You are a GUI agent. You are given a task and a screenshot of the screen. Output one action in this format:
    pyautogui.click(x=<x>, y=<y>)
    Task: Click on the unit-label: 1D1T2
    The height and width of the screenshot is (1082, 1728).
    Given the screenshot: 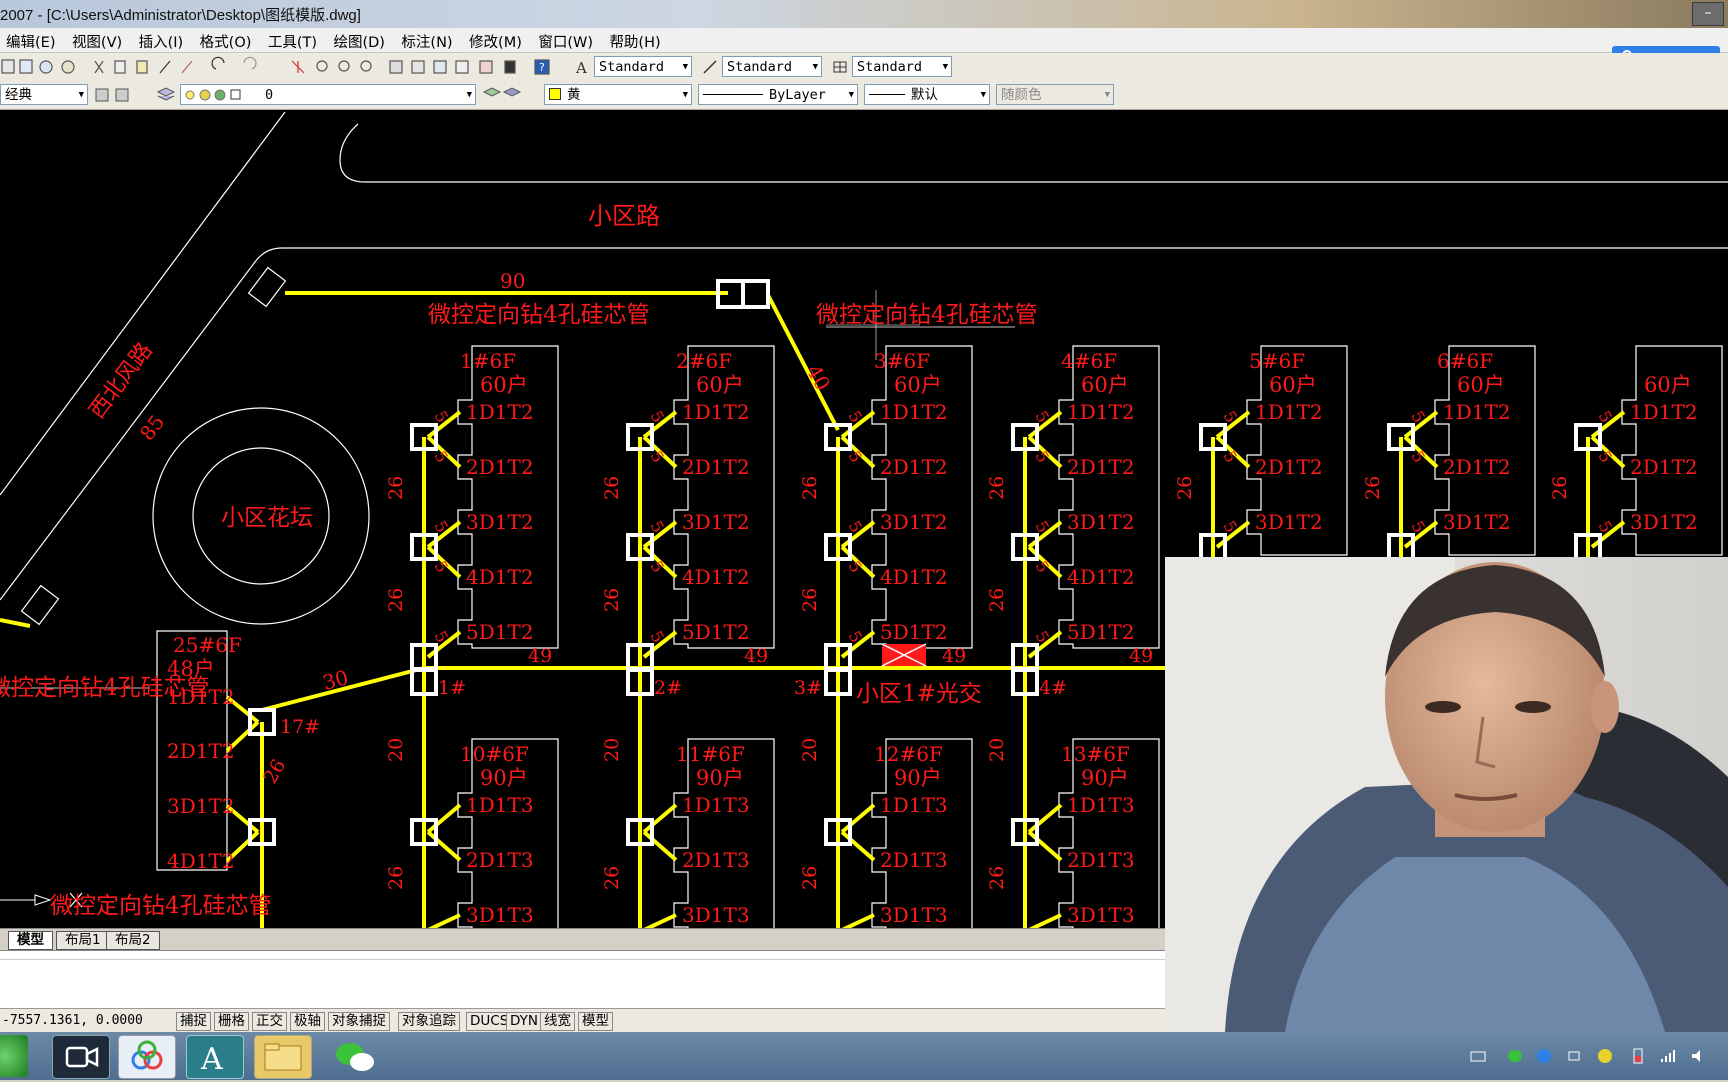 What is the action you would take?
    pyautogui.click(x=500, y=412)
    